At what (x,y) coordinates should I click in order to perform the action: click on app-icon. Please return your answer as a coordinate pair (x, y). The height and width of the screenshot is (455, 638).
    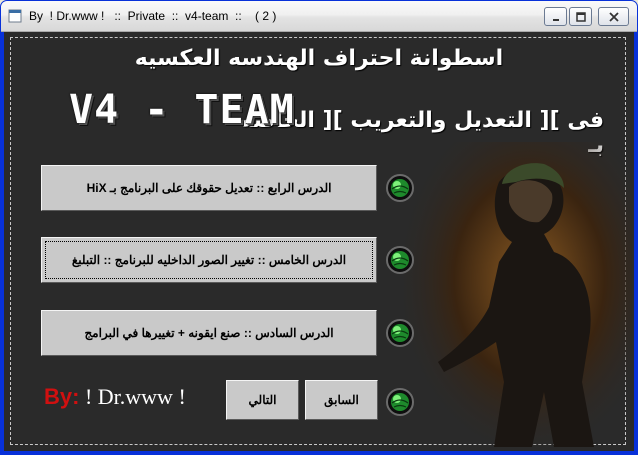
    Looking at the image, I should click on (15, 16).